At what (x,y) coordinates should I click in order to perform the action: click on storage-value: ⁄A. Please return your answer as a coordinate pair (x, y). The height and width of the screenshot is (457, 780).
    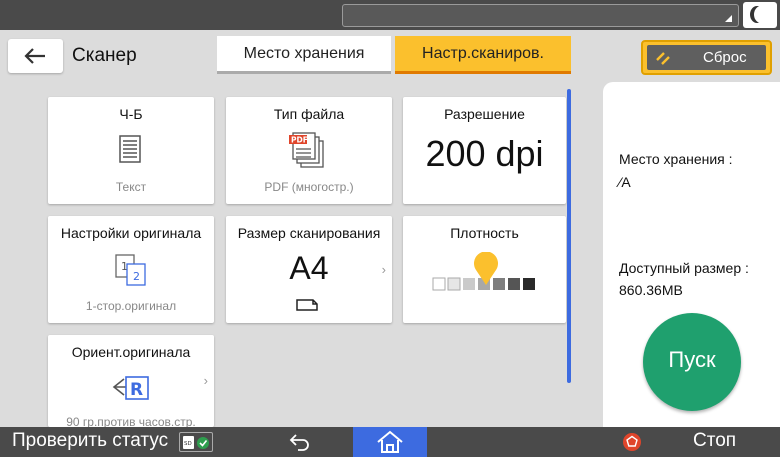
    Looking at the image, I should click on (625, 182).